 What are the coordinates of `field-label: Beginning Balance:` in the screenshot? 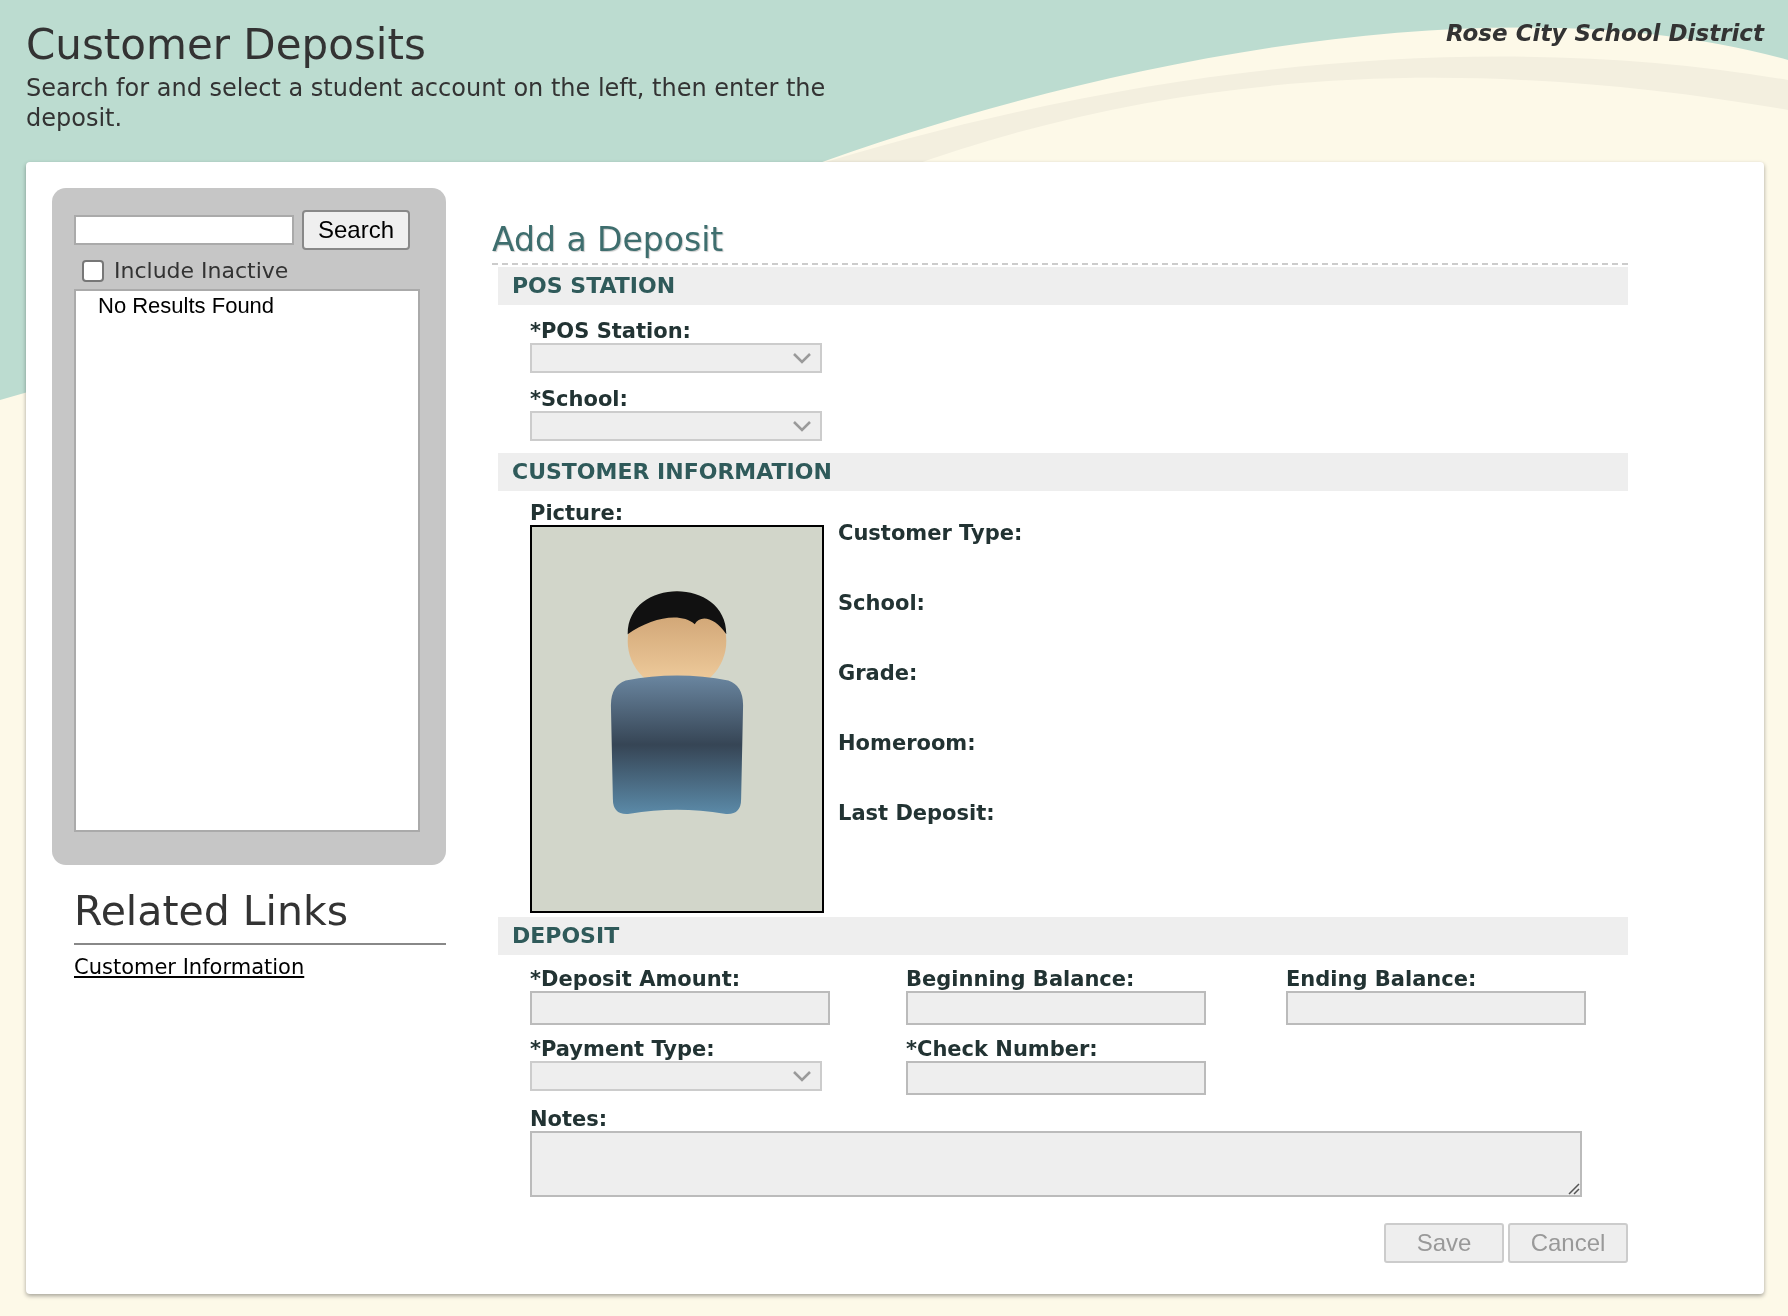 It's located at (1021, 979).